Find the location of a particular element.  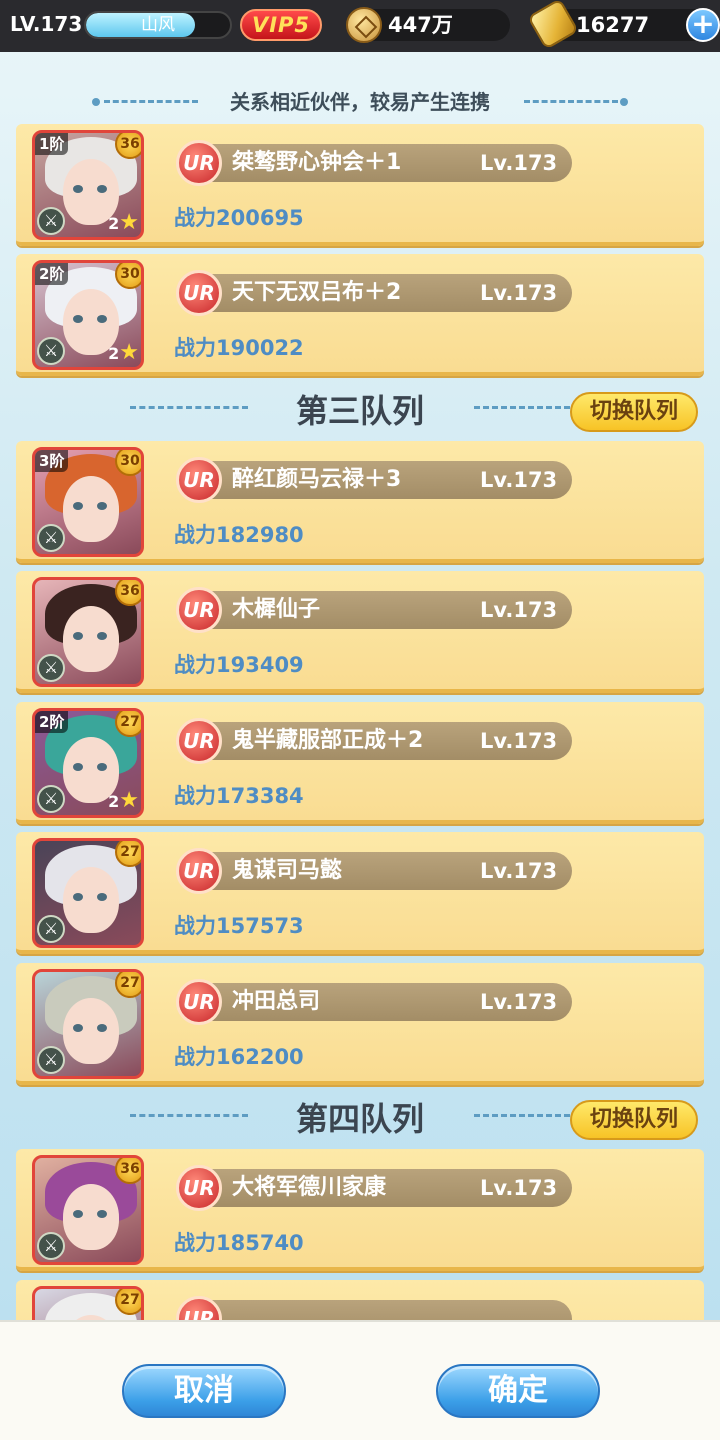

divider-dot is located at coordinates (96, 102).